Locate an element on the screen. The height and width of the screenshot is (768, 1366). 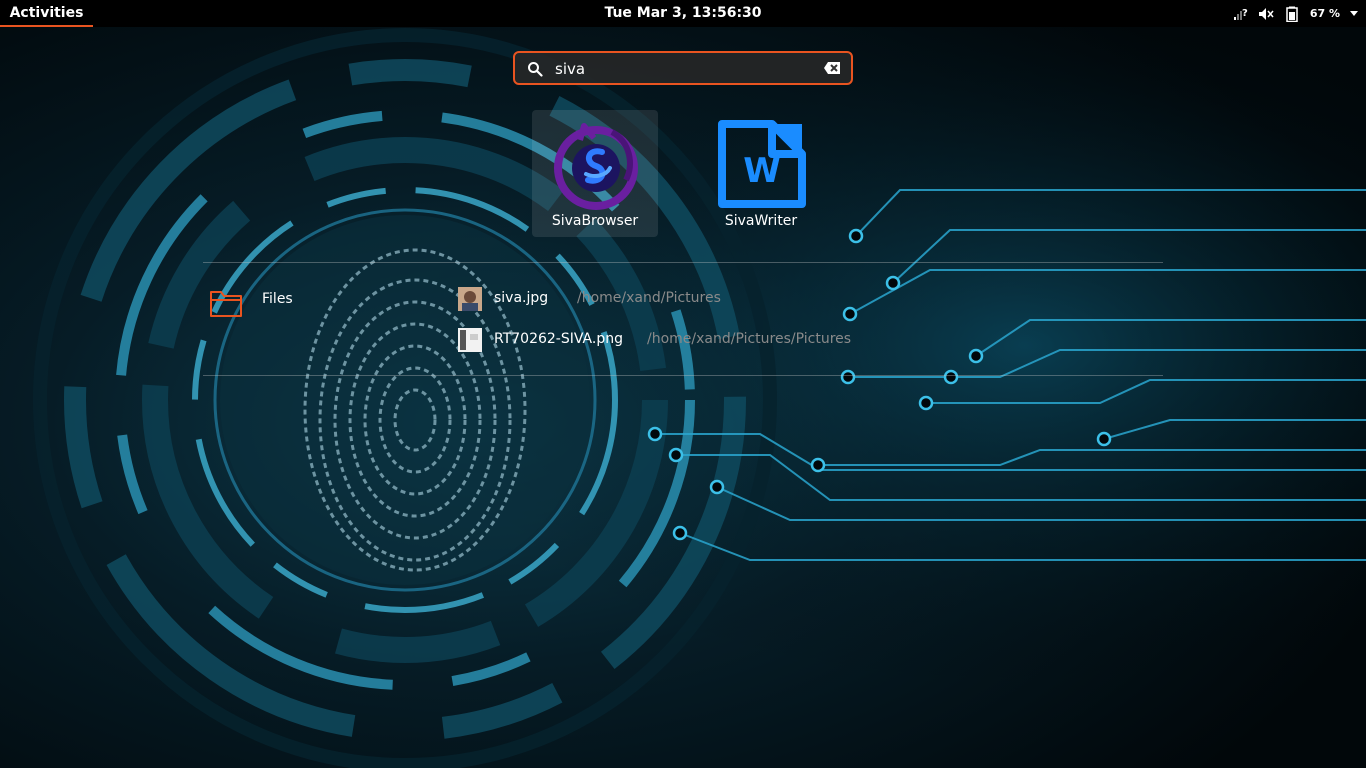
search-box is located at coordinates (683, 68).